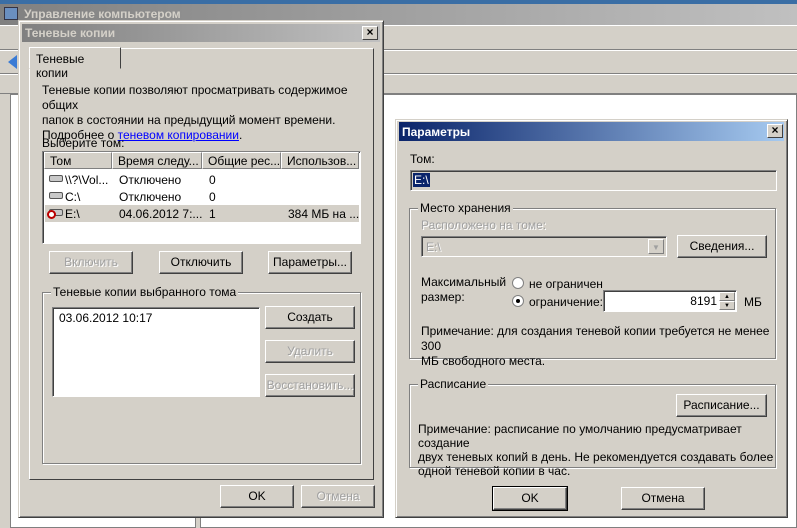  I want to click on schedule-group-label: Расписание, so click(453, 384).